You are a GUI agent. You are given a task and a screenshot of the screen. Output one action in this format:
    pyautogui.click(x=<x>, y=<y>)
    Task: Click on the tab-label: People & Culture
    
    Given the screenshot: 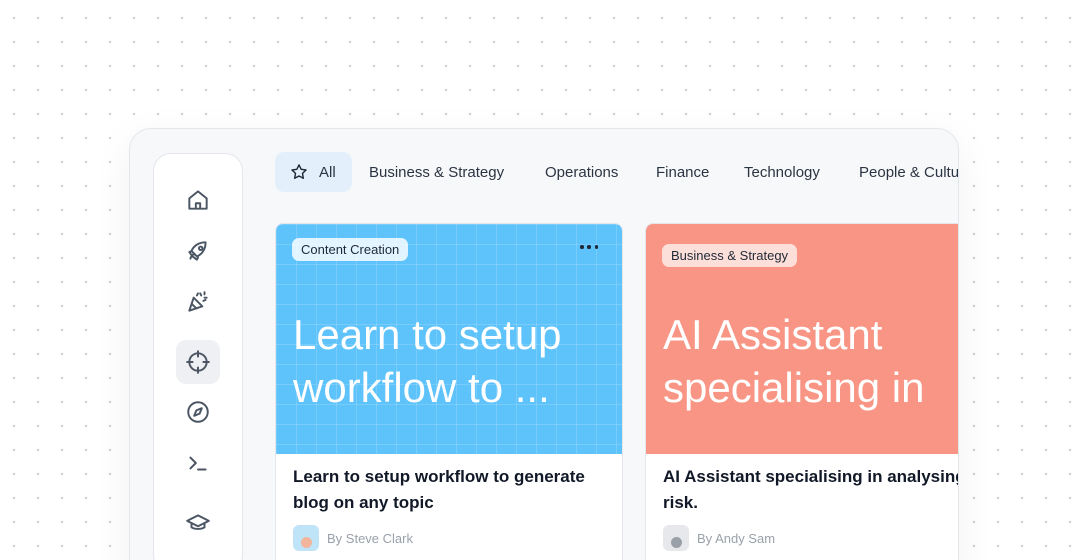 What is the action you would take?
    pyautogui.click(x=909, y=172)
    